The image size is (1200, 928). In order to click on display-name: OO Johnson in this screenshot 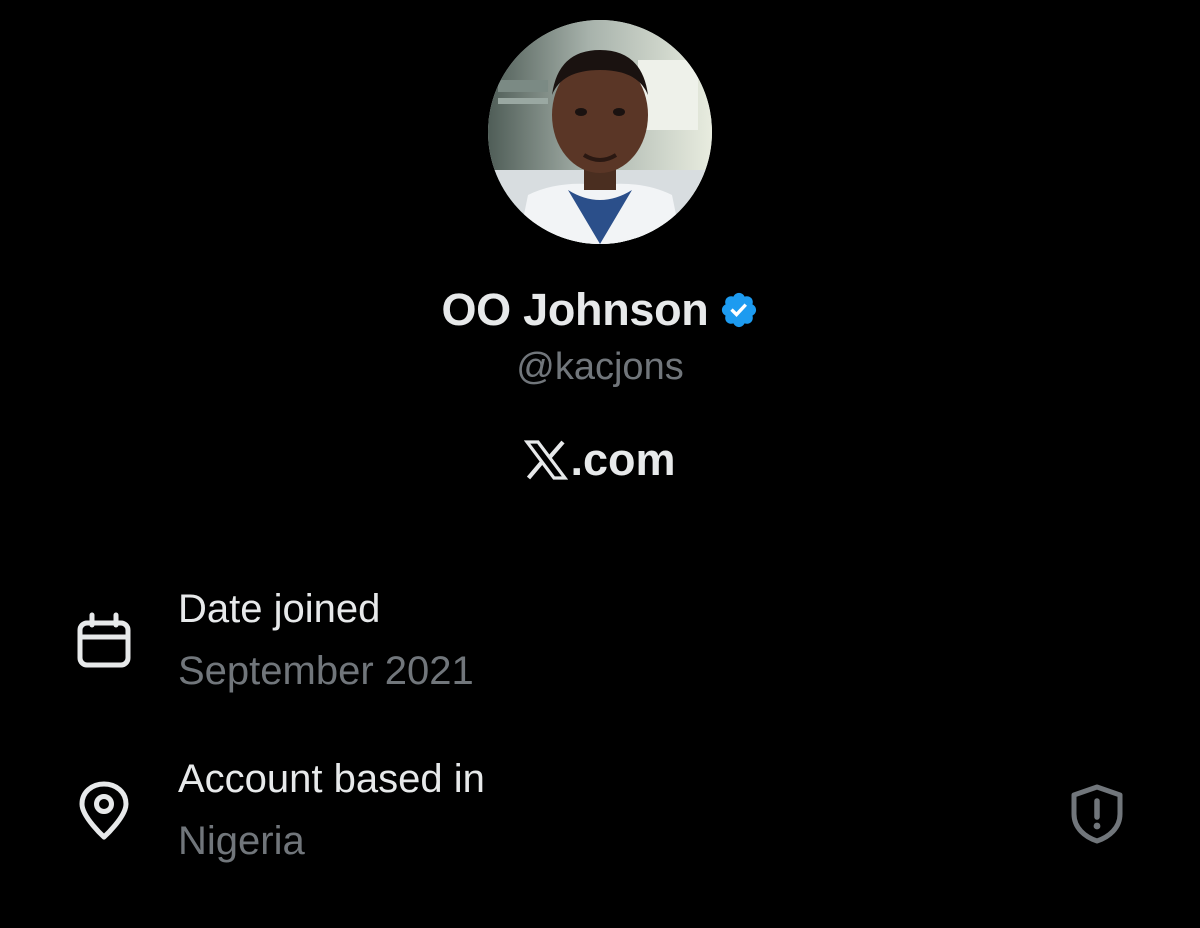, I will do `click(575, 309)`.